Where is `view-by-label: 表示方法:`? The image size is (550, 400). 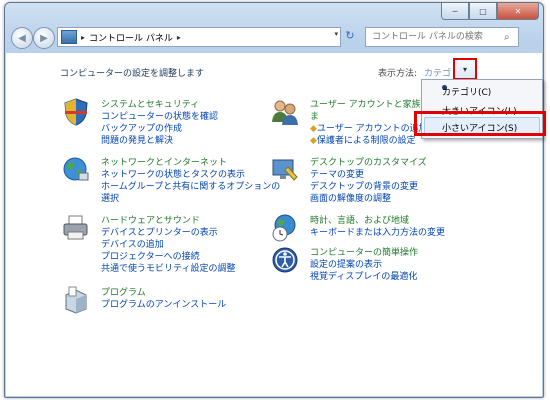 view-by-label: 表示方法: is located at coordinates (398, 74).